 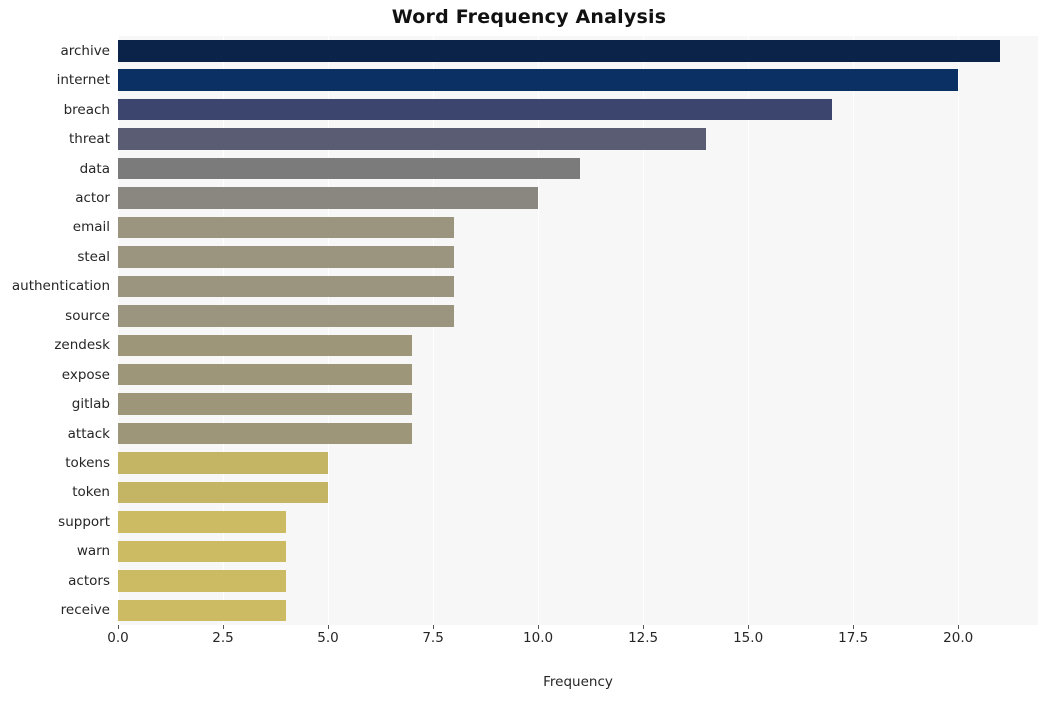 I want to click on y-tick-label-data: data, so click(x=94, y=168).